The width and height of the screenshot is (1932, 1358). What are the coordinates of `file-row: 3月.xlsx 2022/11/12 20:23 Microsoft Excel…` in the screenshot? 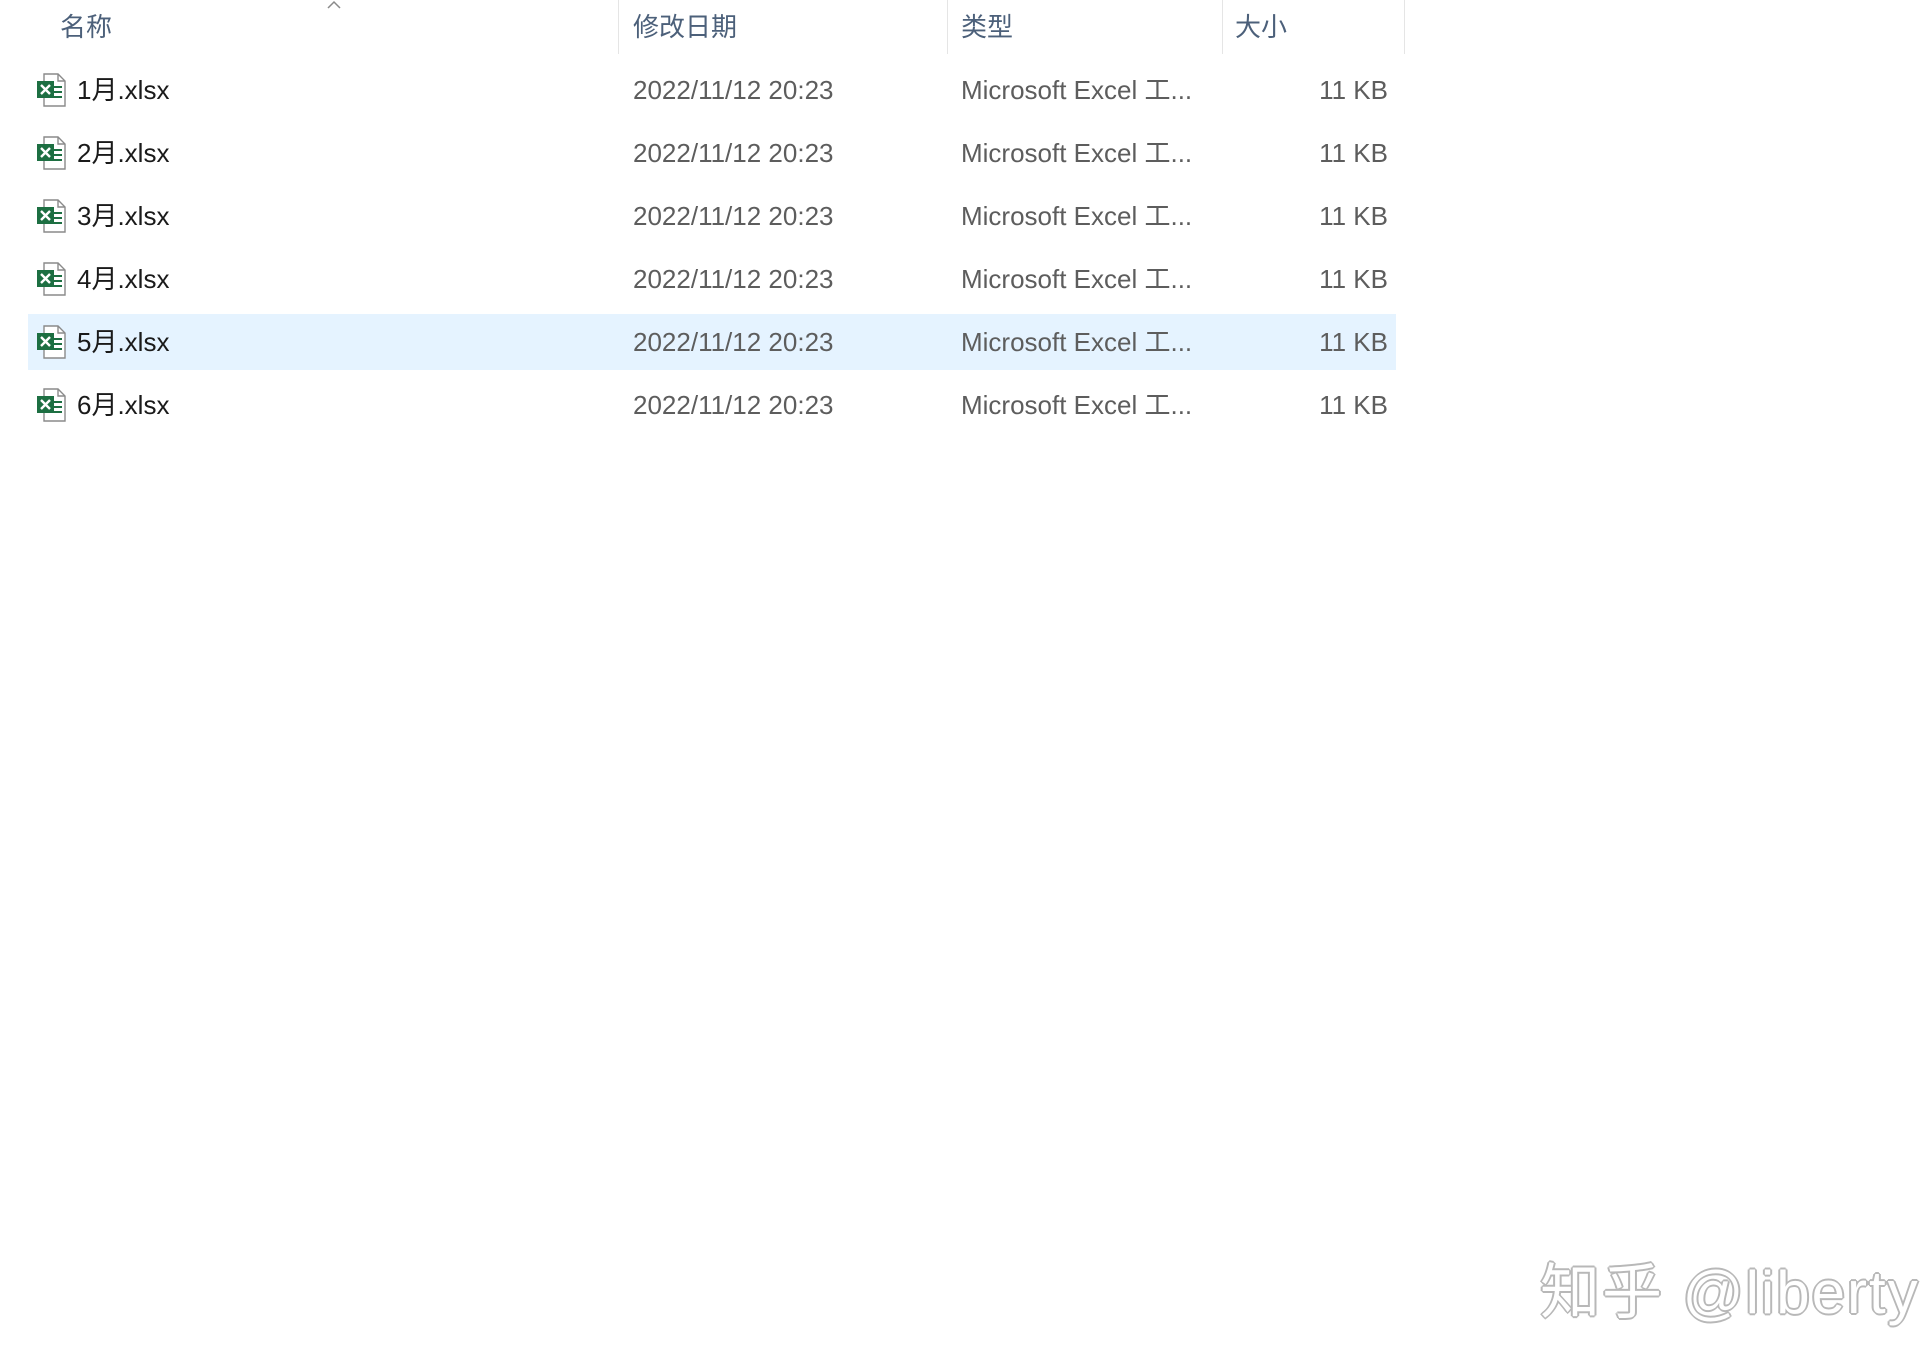 It's located at (712, 216).